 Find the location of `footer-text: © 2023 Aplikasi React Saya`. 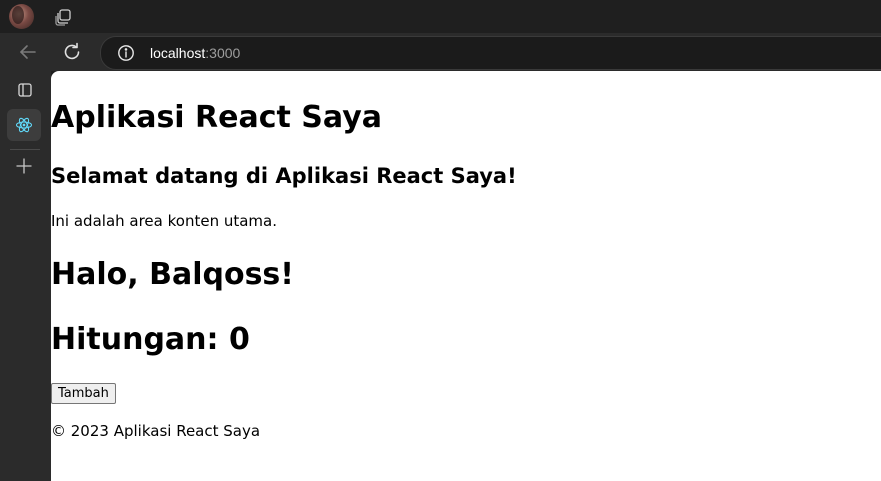

footer-text: © 2023 Aplikasi React Saya is located at coordinates (156, 431).